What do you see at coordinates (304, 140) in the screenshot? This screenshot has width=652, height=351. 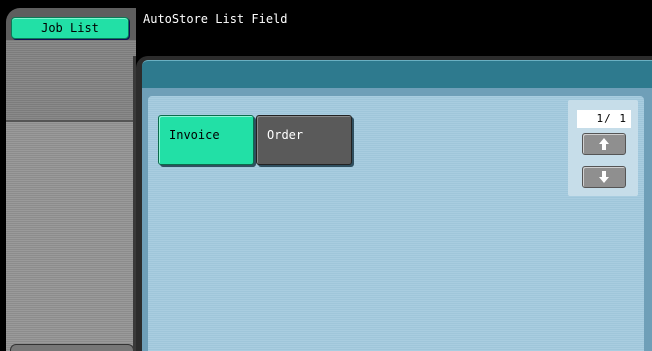 I see `field-button-order: Order` at bounding box center [304, 140].